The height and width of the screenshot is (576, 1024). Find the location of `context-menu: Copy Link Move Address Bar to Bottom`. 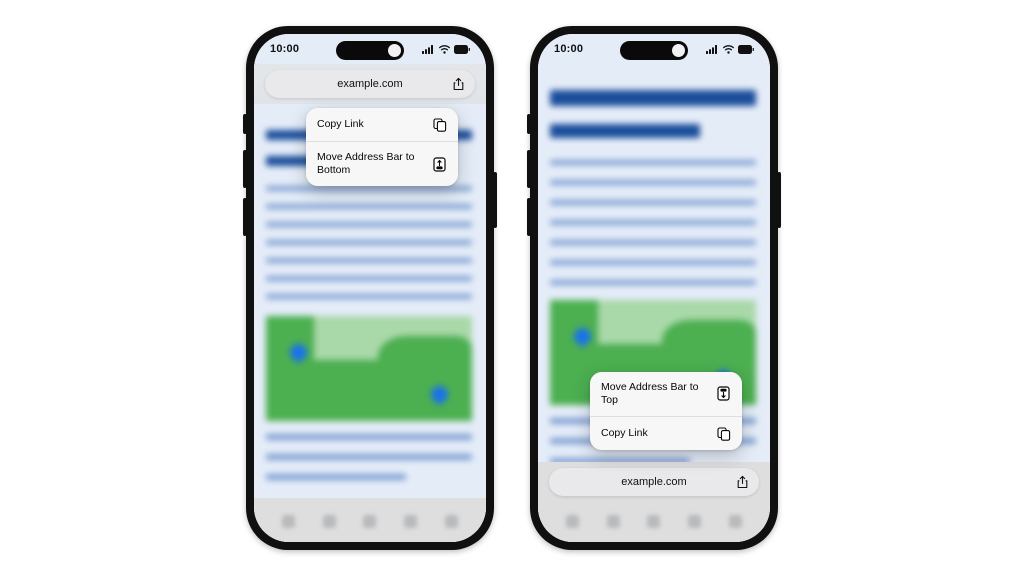

context-menu: Copy Link Move Address Bar to Bottom is located at coordinates (382, 147).